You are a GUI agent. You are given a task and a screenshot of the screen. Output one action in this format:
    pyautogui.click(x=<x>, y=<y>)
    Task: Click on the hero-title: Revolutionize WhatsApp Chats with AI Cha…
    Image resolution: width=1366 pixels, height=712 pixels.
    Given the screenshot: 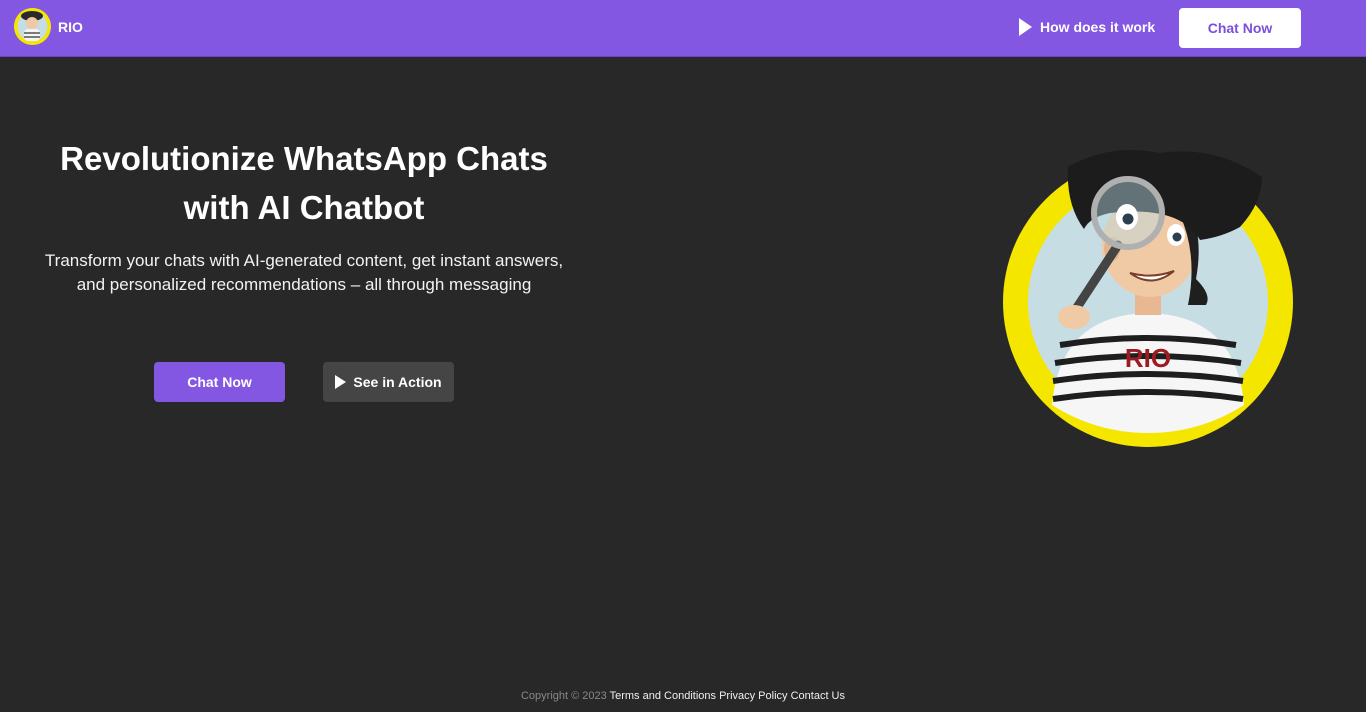 What is the action you would take?
    pyautogui.click(x=304, y=183)
    